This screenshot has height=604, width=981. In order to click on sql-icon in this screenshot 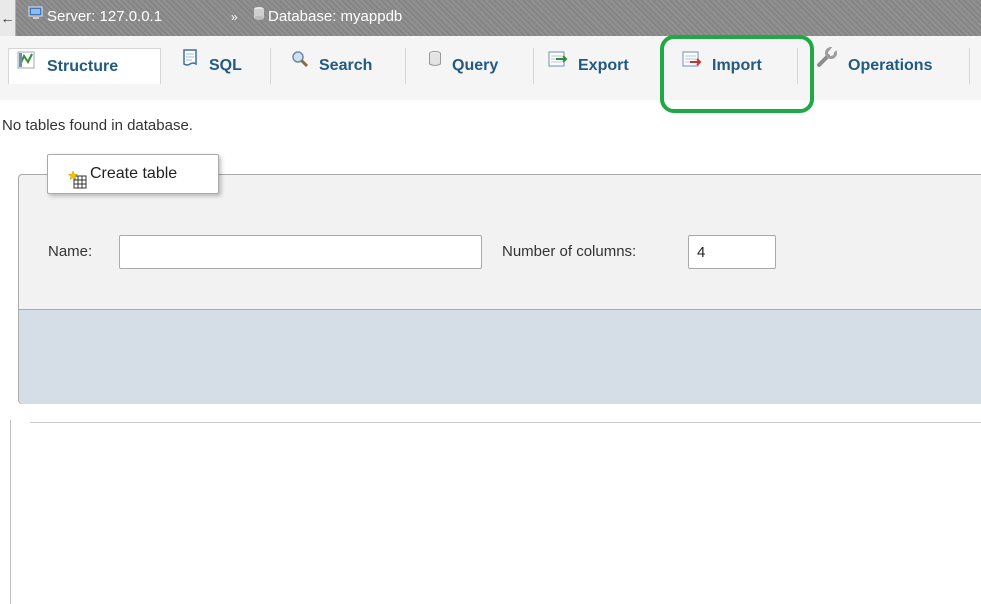, I will do `click(190, 64)`.